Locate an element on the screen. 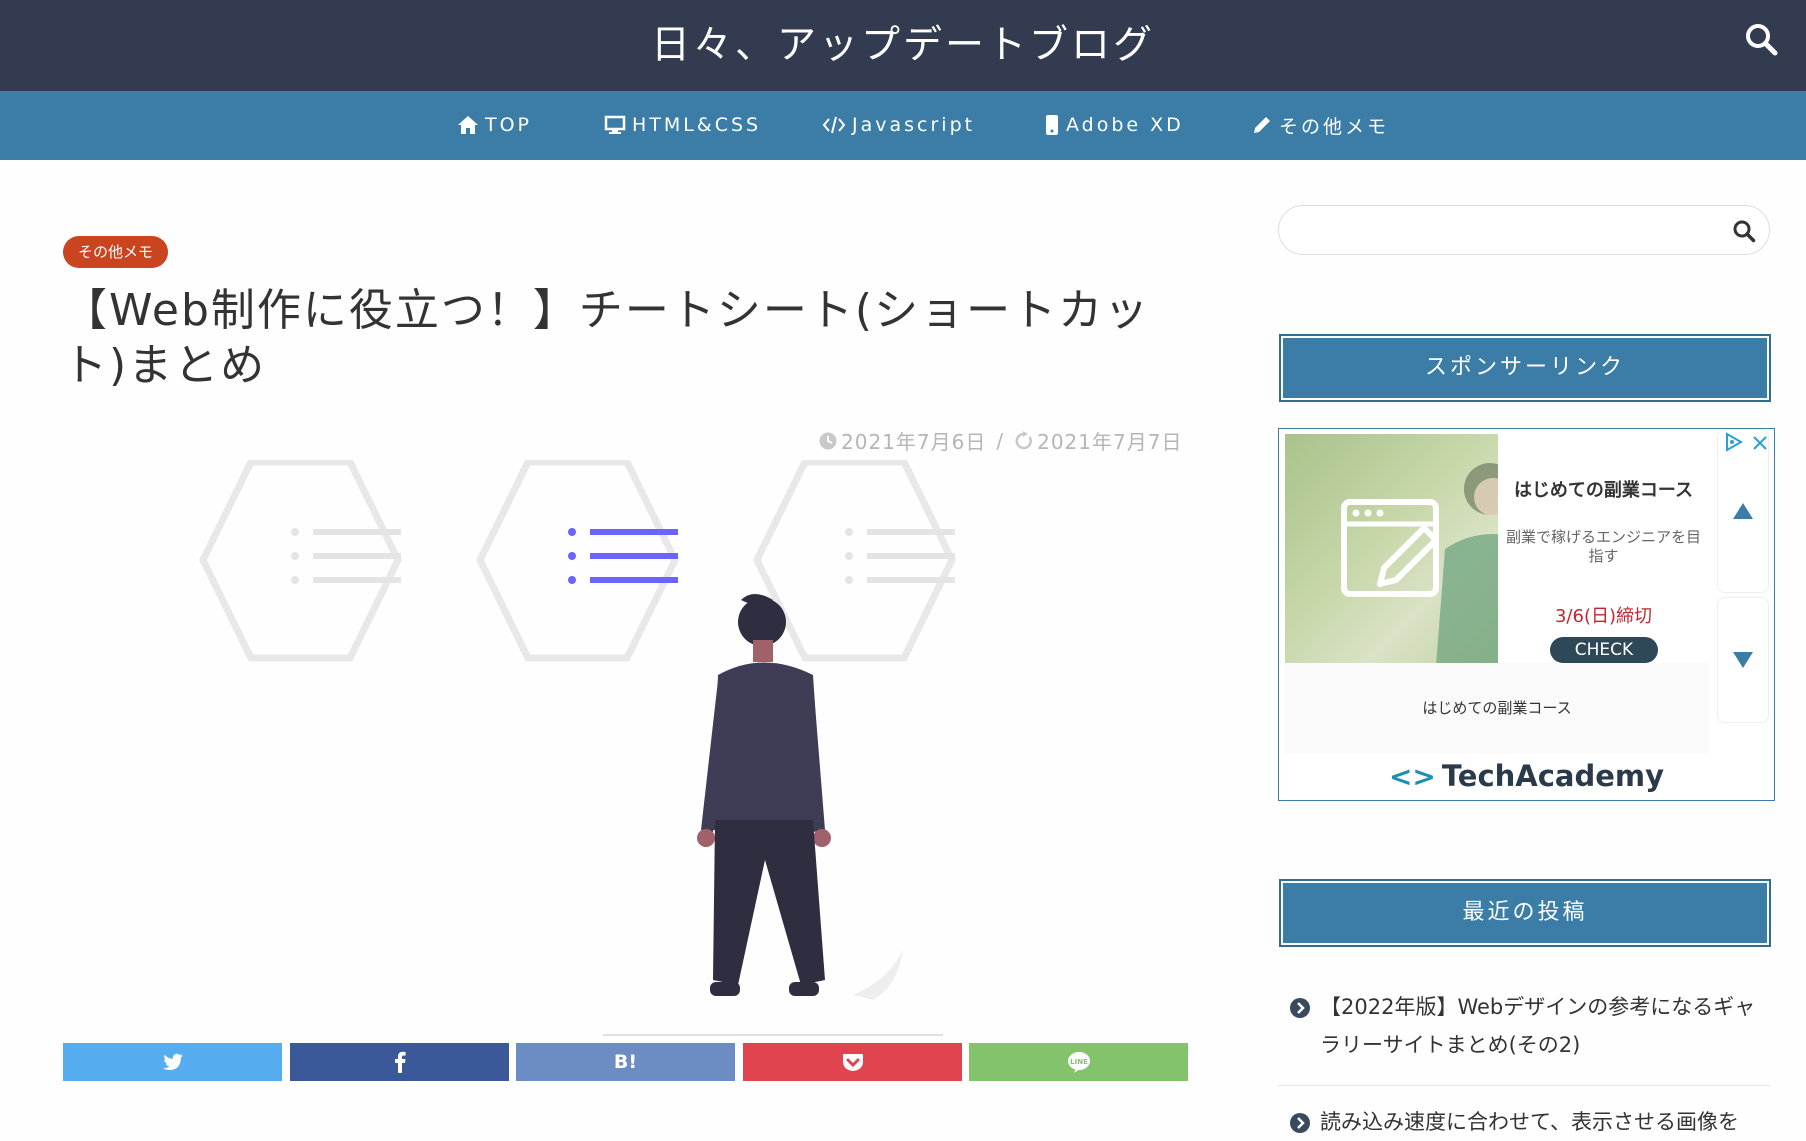 The height and width of the screenshot is (1141, 1806). share-pocket-button is located at coordinates (852, 1062).